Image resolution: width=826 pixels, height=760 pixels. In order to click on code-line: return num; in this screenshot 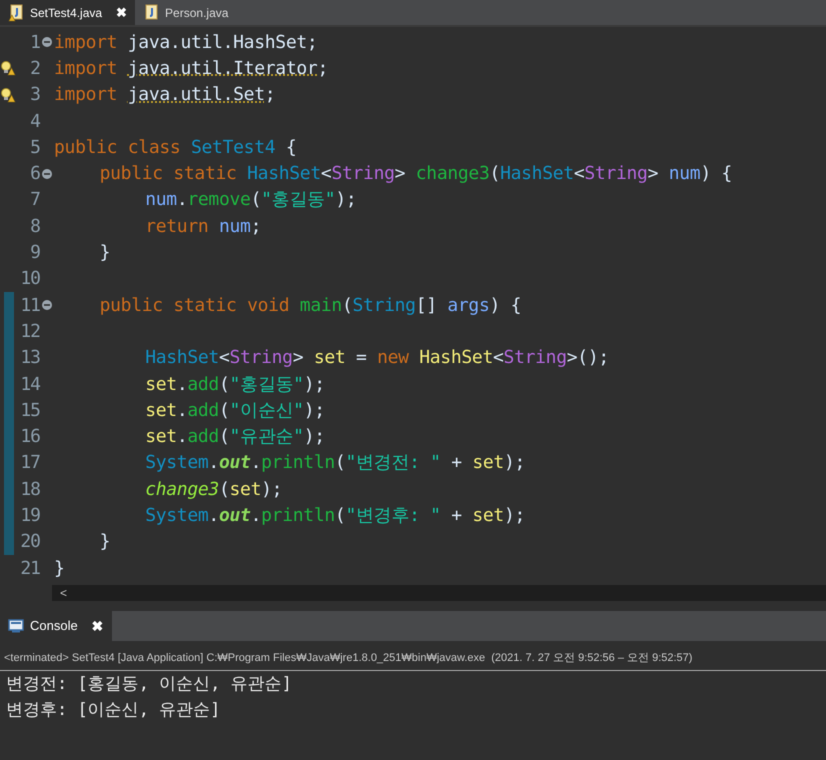, I will do `click(203, 226)`.